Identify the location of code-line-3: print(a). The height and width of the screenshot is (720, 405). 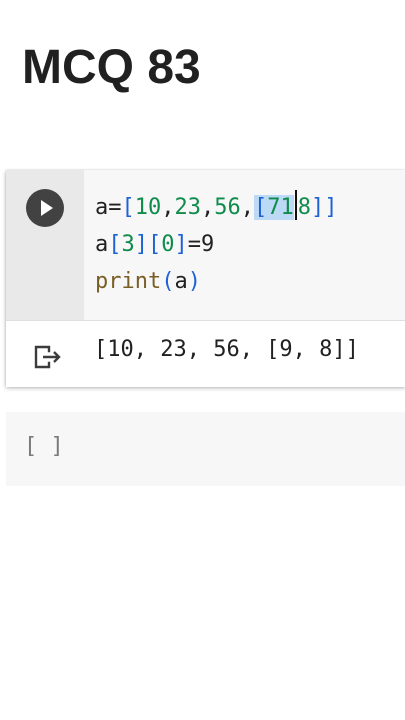
(148, 281).